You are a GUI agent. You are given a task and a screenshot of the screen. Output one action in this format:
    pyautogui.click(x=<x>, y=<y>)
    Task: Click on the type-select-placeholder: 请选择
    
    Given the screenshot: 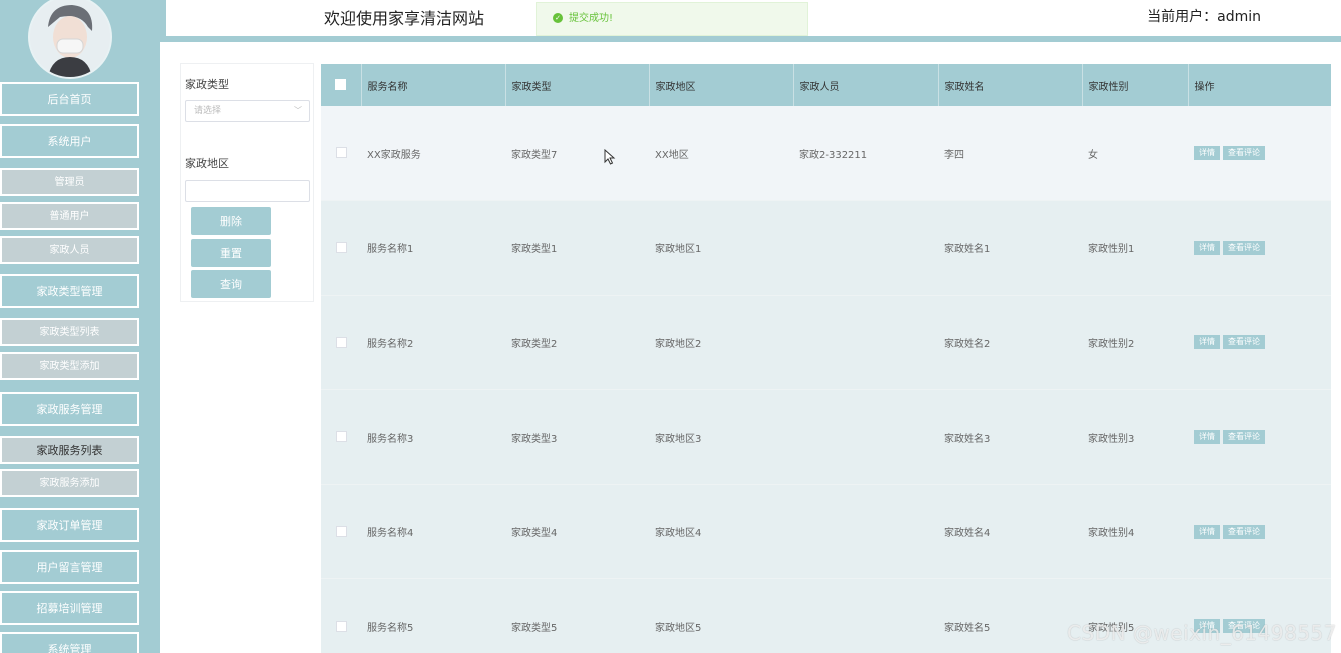 What is the action you would take?
    pyautogui.click(x=208, y=111)
    